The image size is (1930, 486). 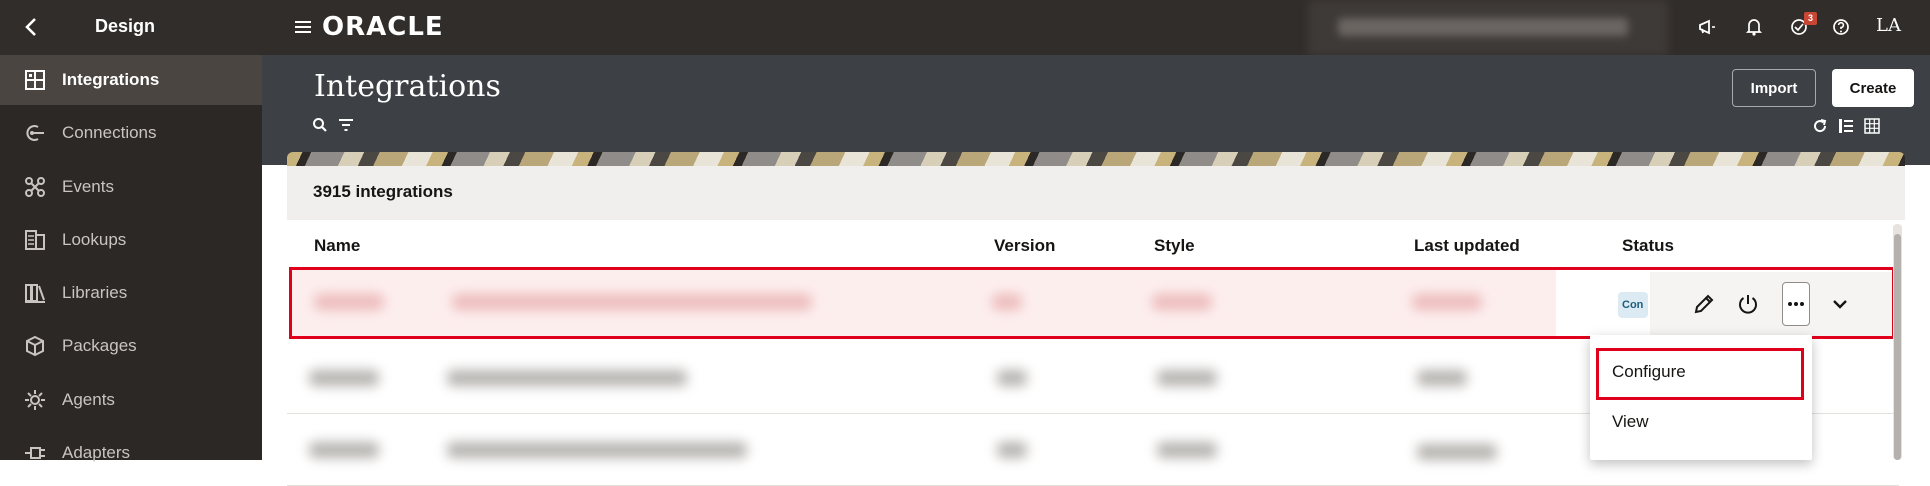 I want to click on page-title: Integrations, so click(x=407, y=86).